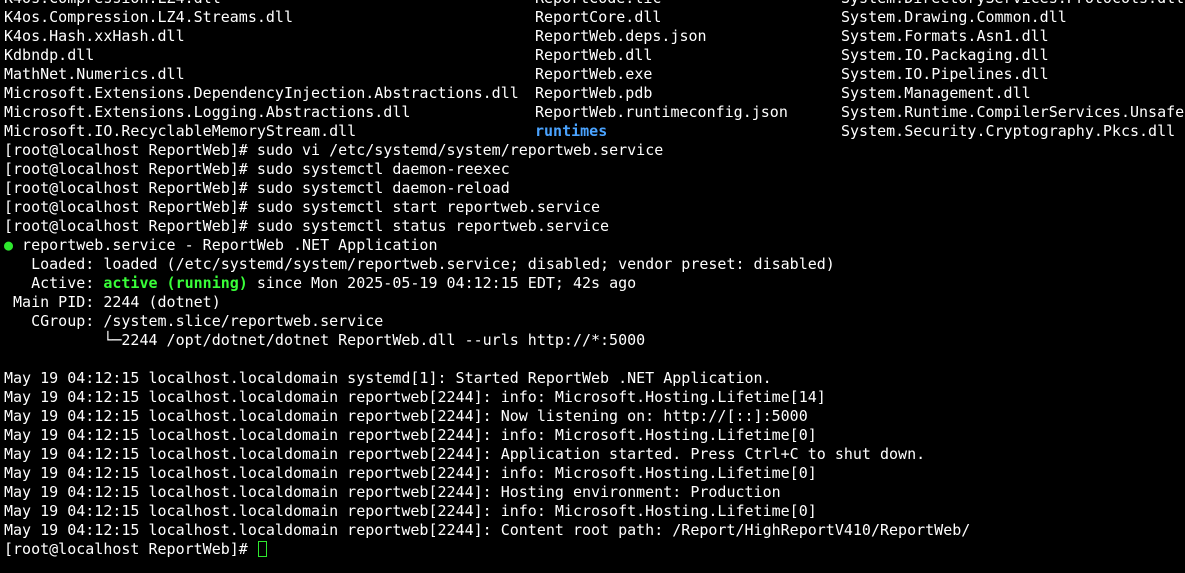 This screenshot has width=1185, height=573. Describe the element at coordinates (94, 36) in the screenshot. I see `ls-entry: K4os.Hash.xxHash.dll` at that location.